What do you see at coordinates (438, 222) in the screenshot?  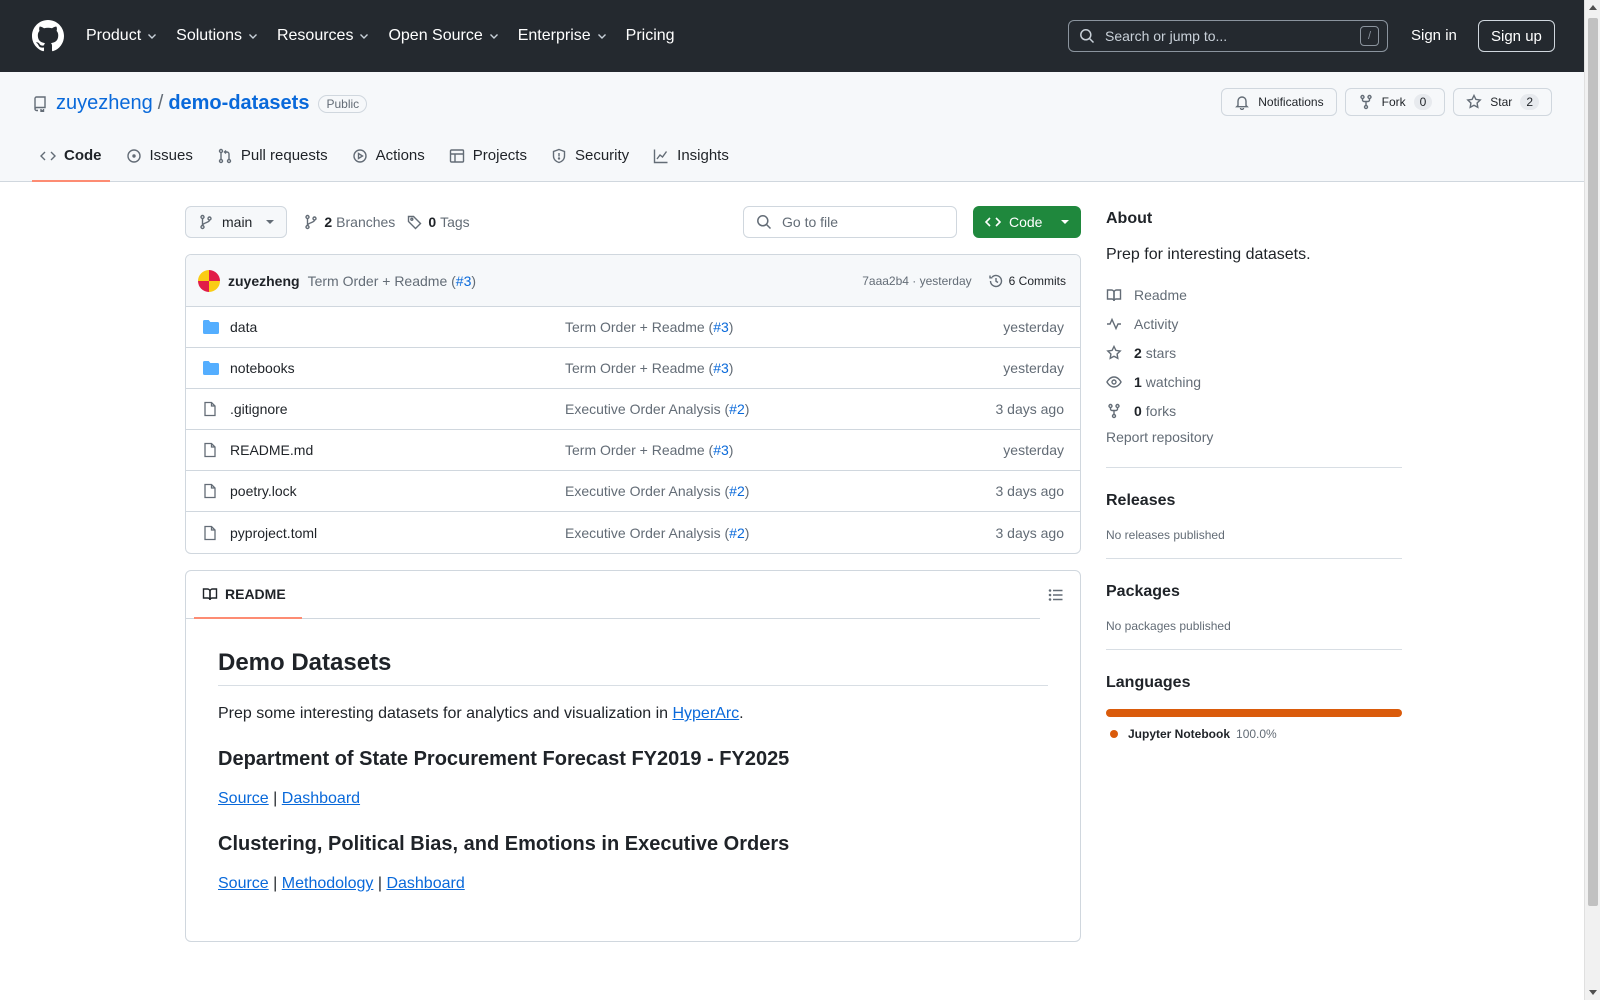 I see `tags-link: 0 Tags` at bounding box center [438, 222].